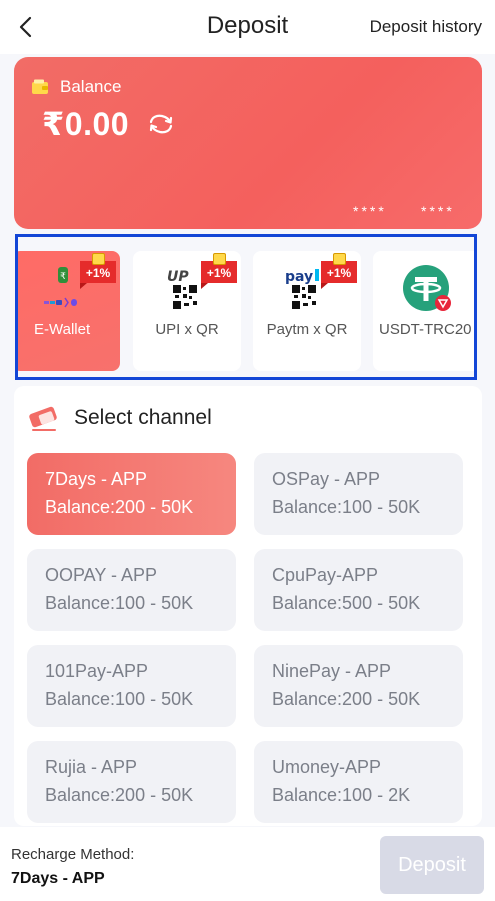  I want to click on tether-icon, so click(427, 288).